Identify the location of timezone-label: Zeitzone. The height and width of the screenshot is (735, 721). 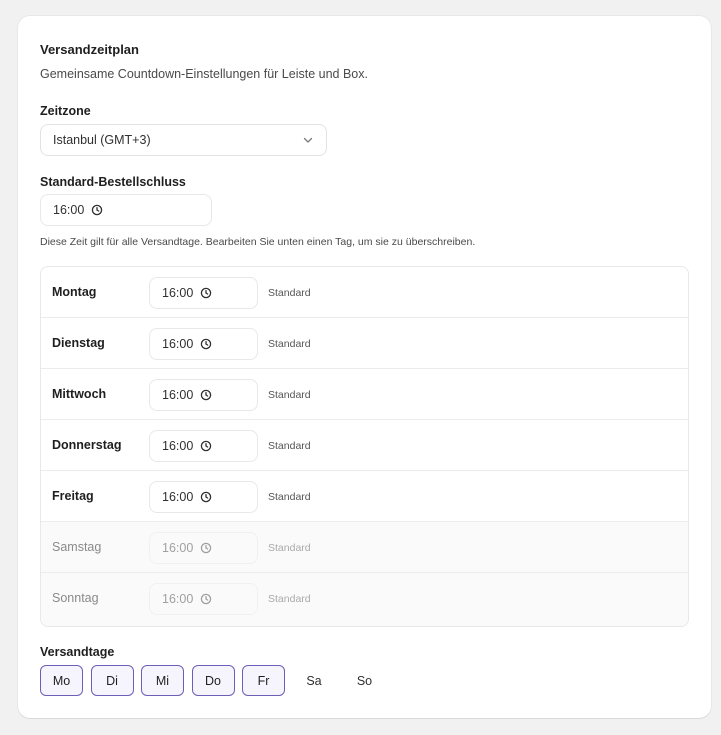
(65, 111).